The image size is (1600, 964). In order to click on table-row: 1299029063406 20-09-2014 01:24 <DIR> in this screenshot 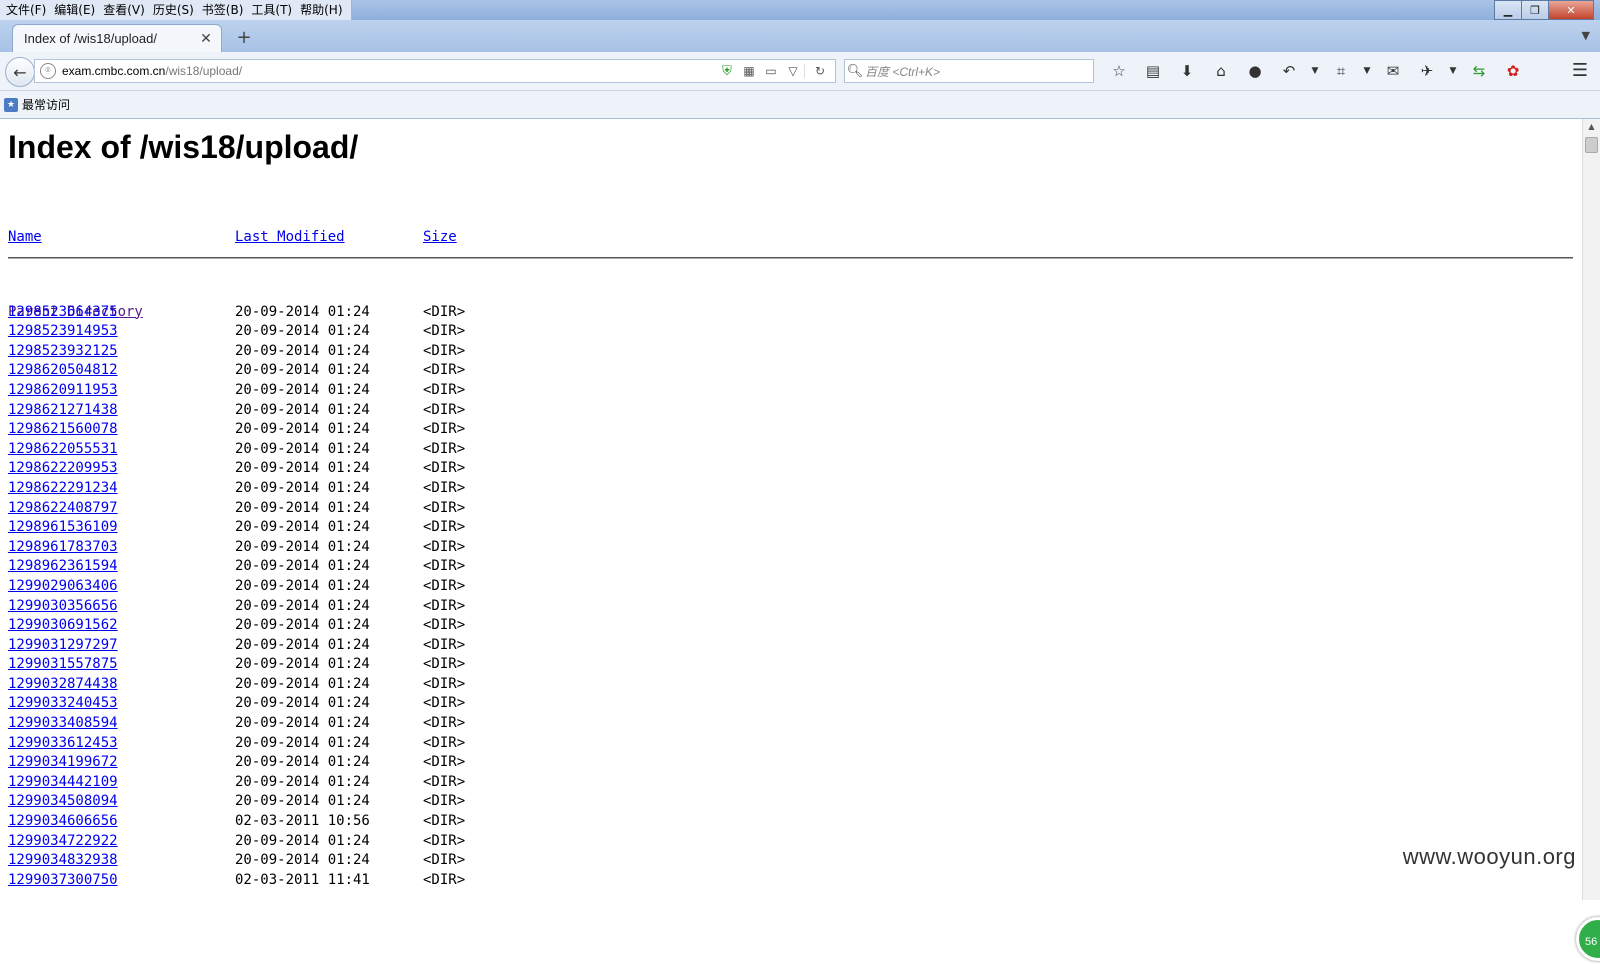, I will do `click(236, 587)`.